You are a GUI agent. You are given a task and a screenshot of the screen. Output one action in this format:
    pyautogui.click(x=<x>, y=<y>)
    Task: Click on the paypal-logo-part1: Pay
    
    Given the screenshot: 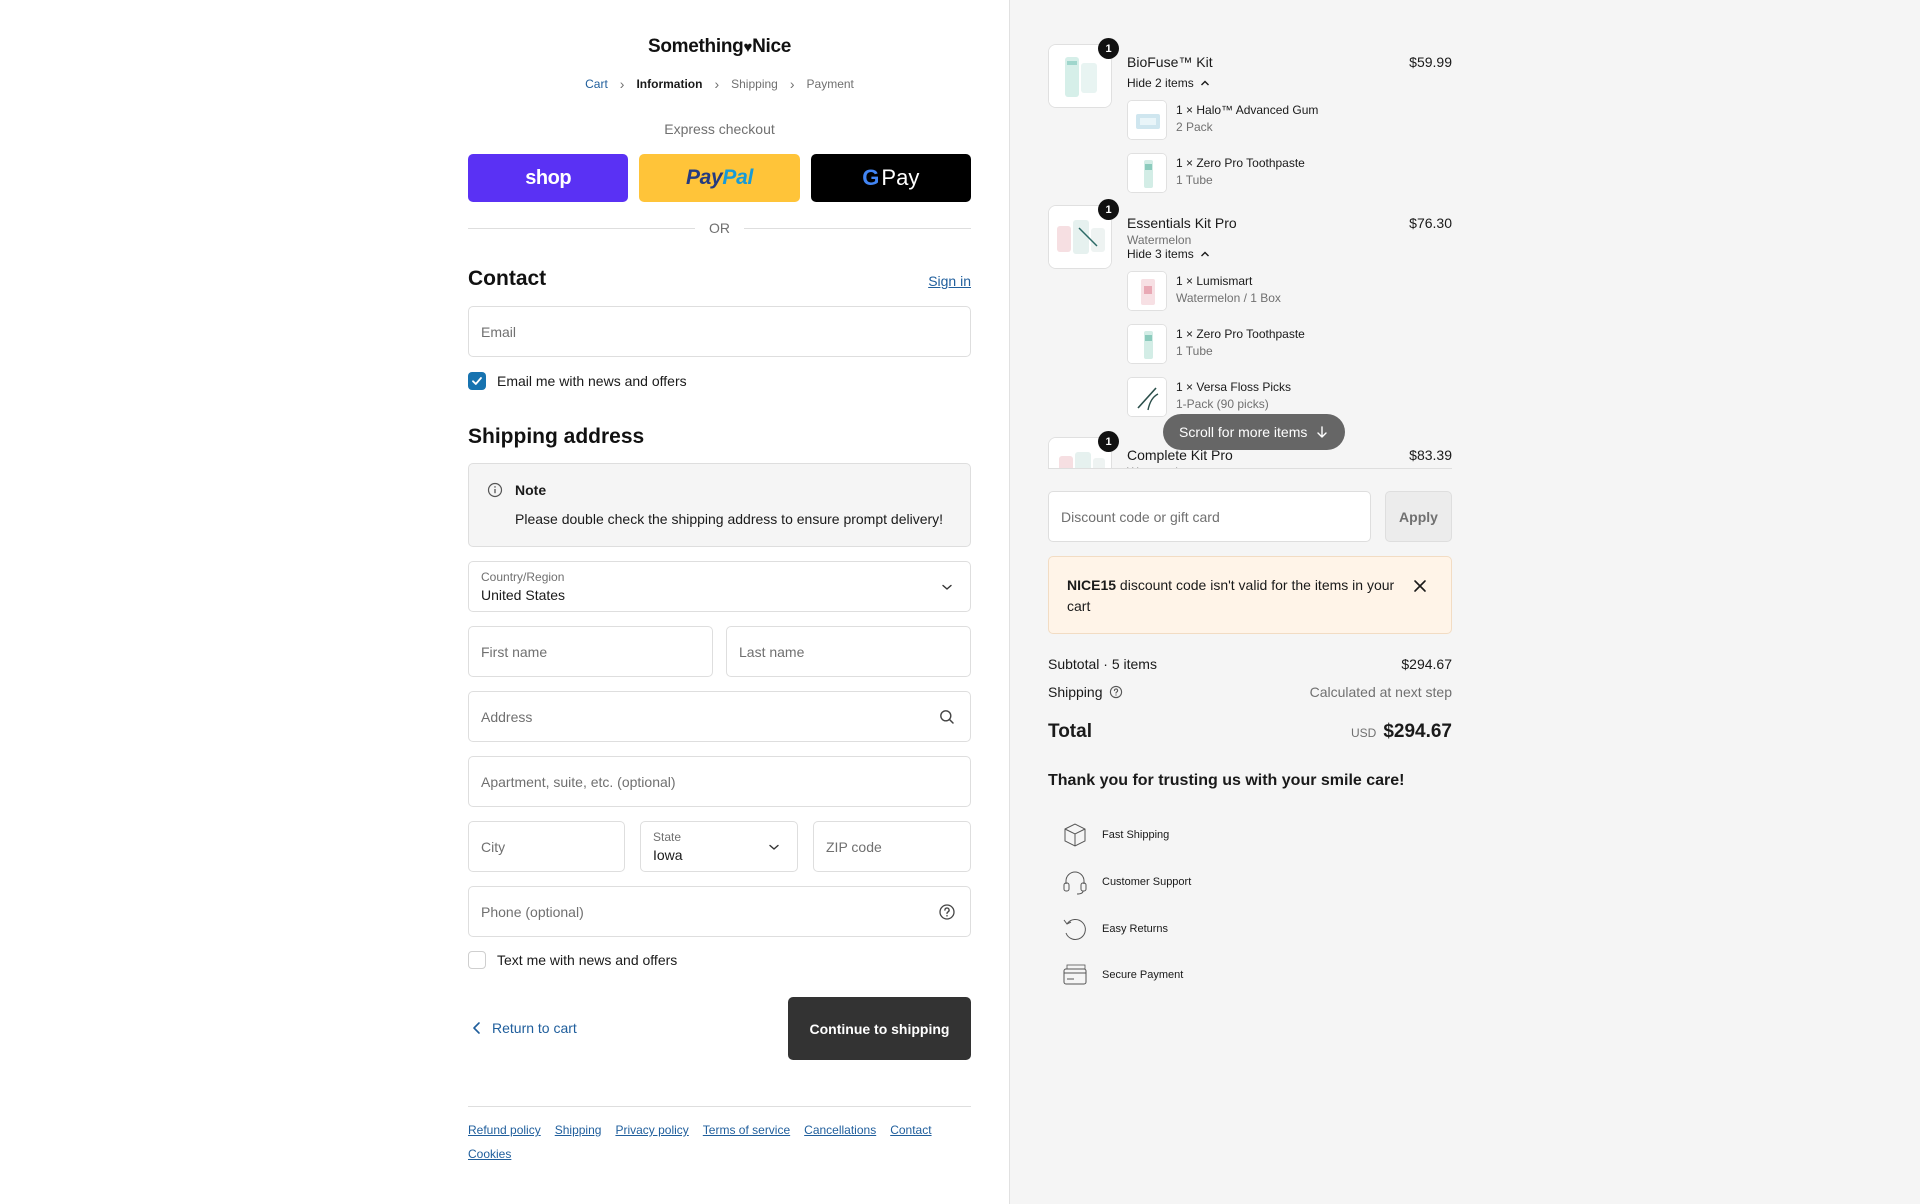 What is the action you would take?
    pyautogui.click(x=704, y=177)
    